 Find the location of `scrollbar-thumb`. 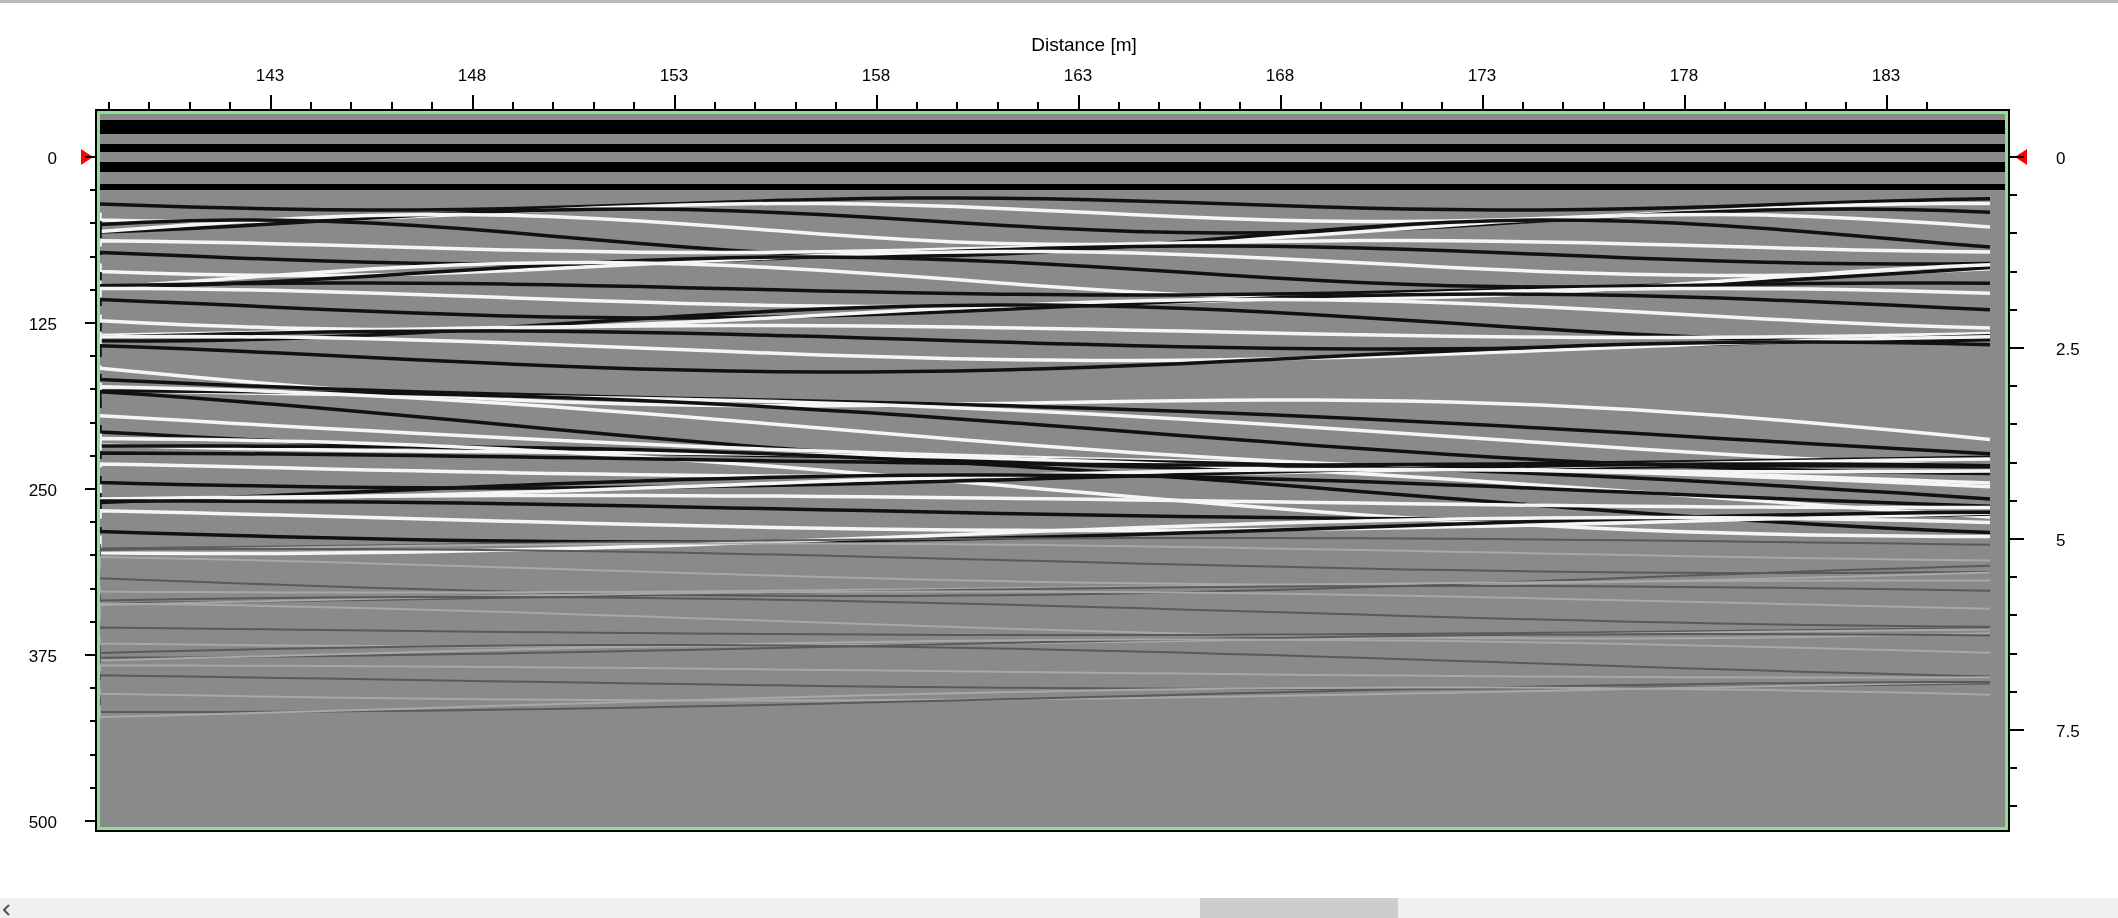

scrollbar-thumb is located at coordinates (1299, 908).